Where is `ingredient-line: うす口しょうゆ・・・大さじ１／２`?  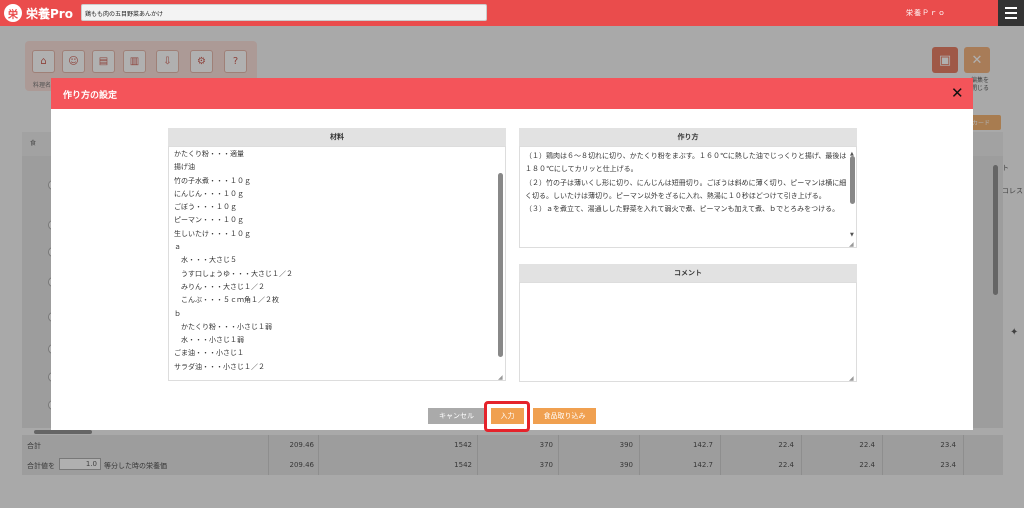
ingredient-line: うす口しょうゆ・・・大さじ１／２ is located at coordinates (233, 273).